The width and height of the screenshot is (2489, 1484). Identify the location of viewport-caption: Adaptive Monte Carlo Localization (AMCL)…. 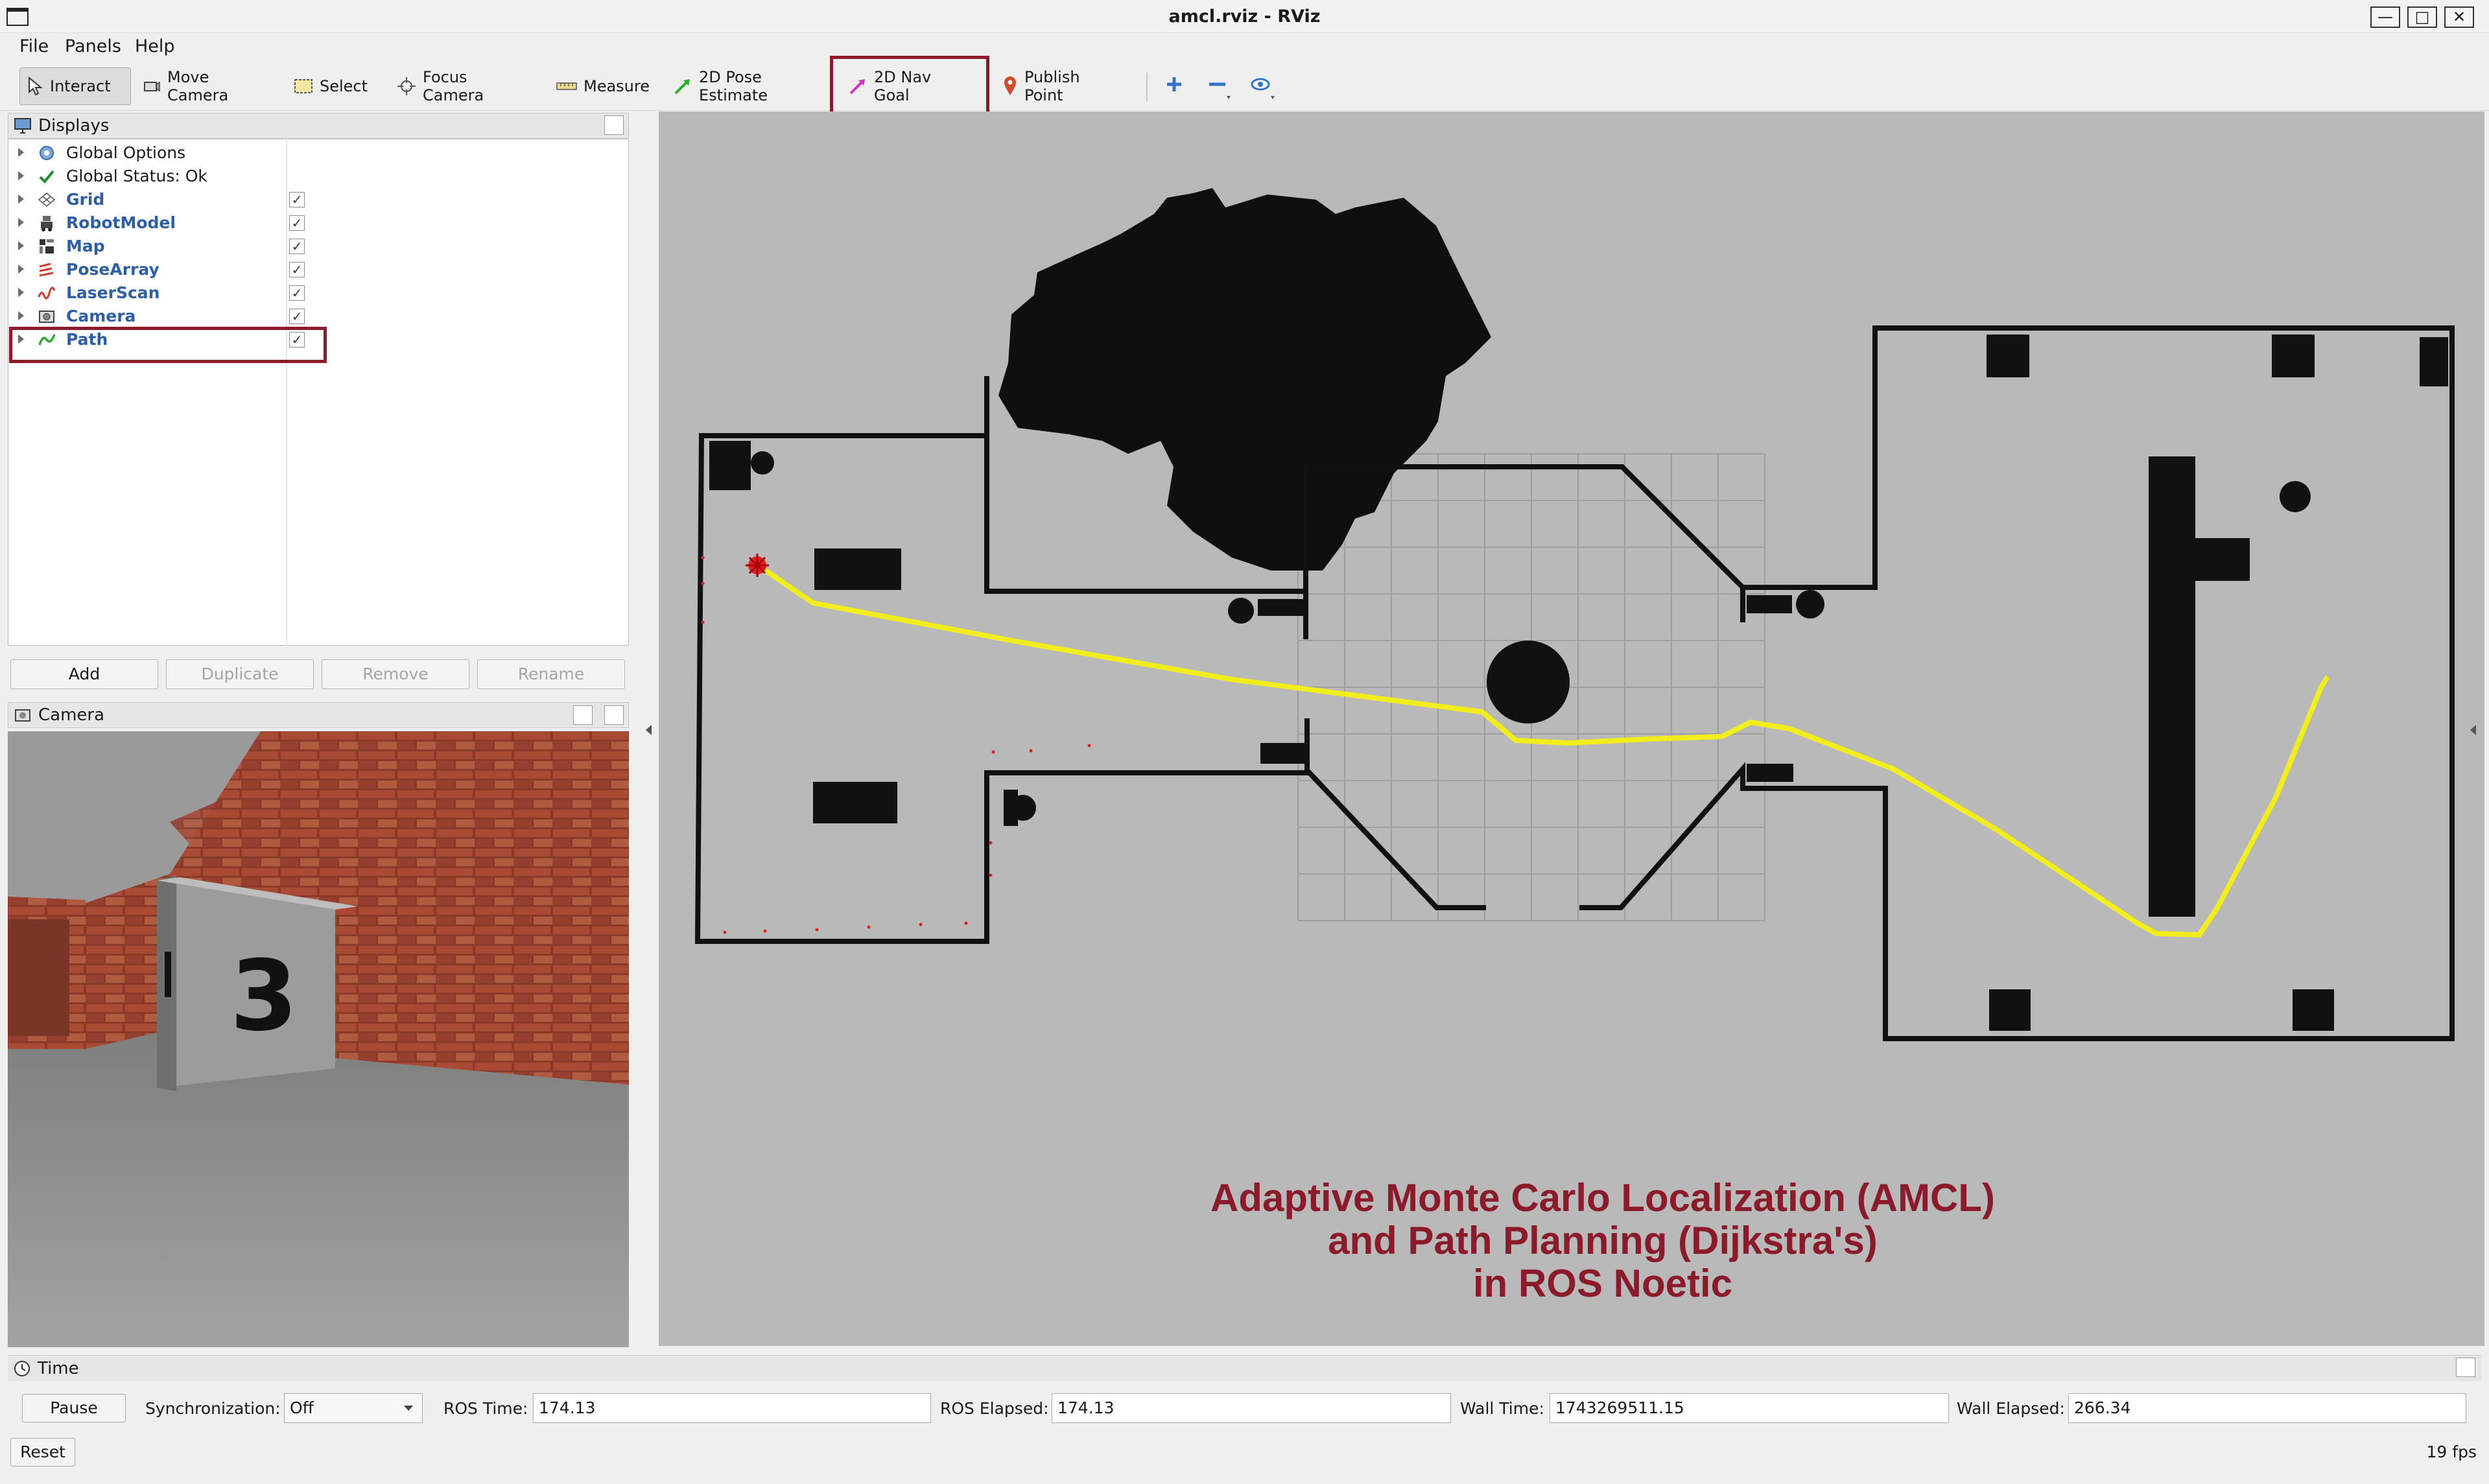
(1574, 1241).